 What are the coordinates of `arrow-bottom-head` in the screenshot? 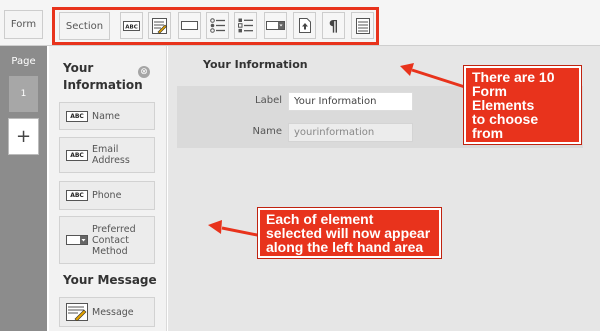 It's located at (215, 227).